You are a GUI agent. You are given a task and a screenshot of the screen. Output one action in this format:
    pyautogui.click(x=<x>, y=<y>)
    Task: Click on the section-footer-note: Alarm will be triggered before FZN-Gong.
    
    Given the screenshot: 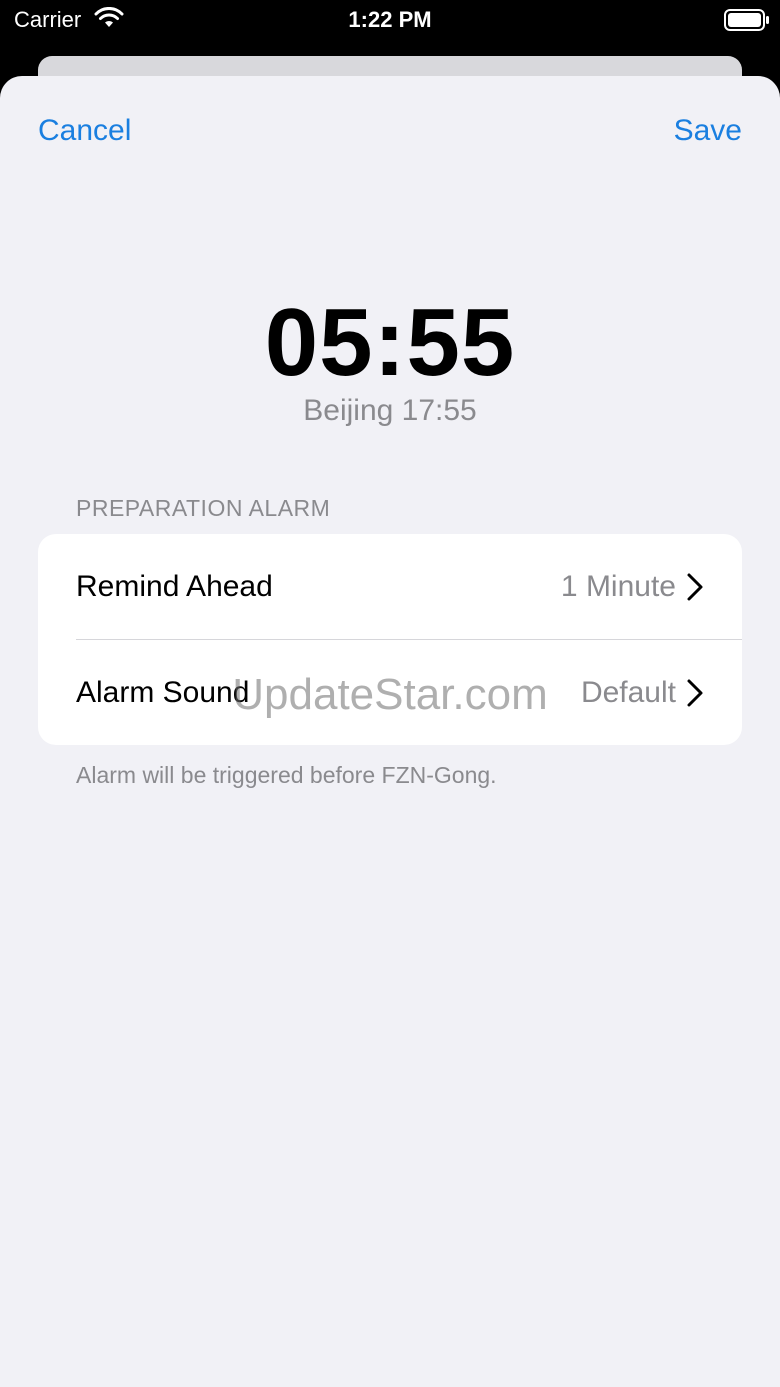 What is the action you would take?
    pyautogui.click(x=286, y=775)
    